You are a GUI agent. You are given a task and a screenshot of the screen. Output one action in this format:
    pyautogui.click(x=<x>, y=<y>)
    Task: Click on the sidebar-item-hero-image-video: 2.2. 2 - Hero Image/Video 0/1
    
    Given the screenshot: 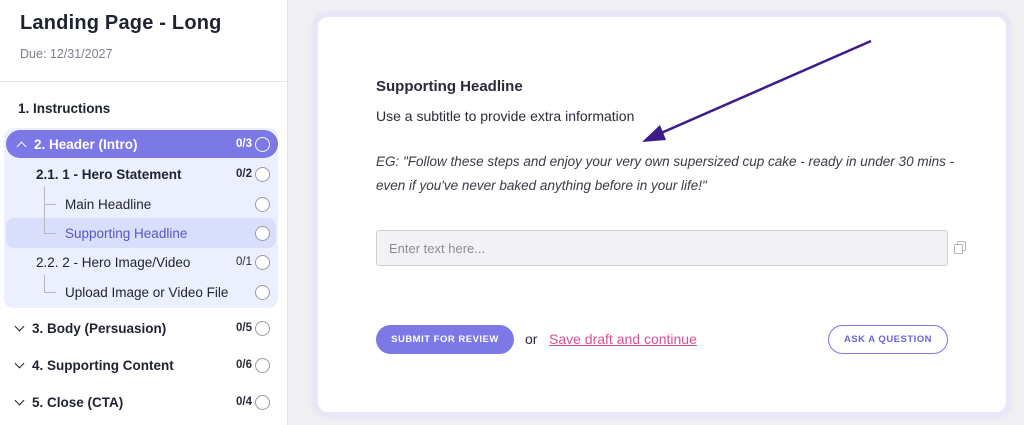 What is the action you would take?
    pyautogui.click(x=144, y=262)
    